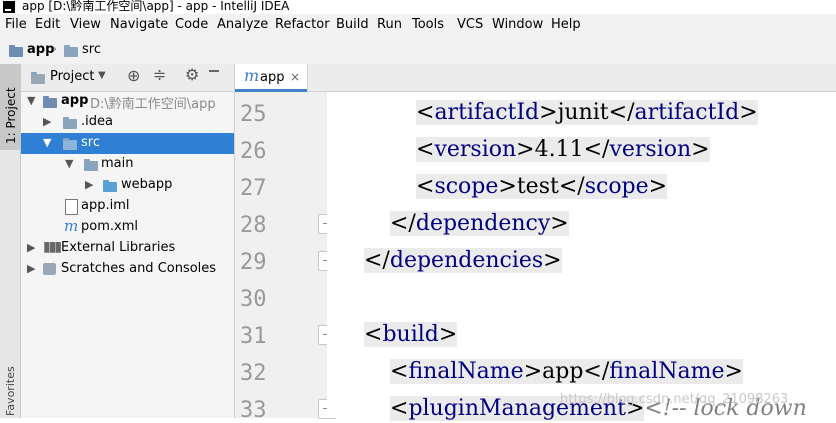  Describe the element at coordinates (242, 24) in the screenshot. I see `menu-analyze: Analyze` at that location.